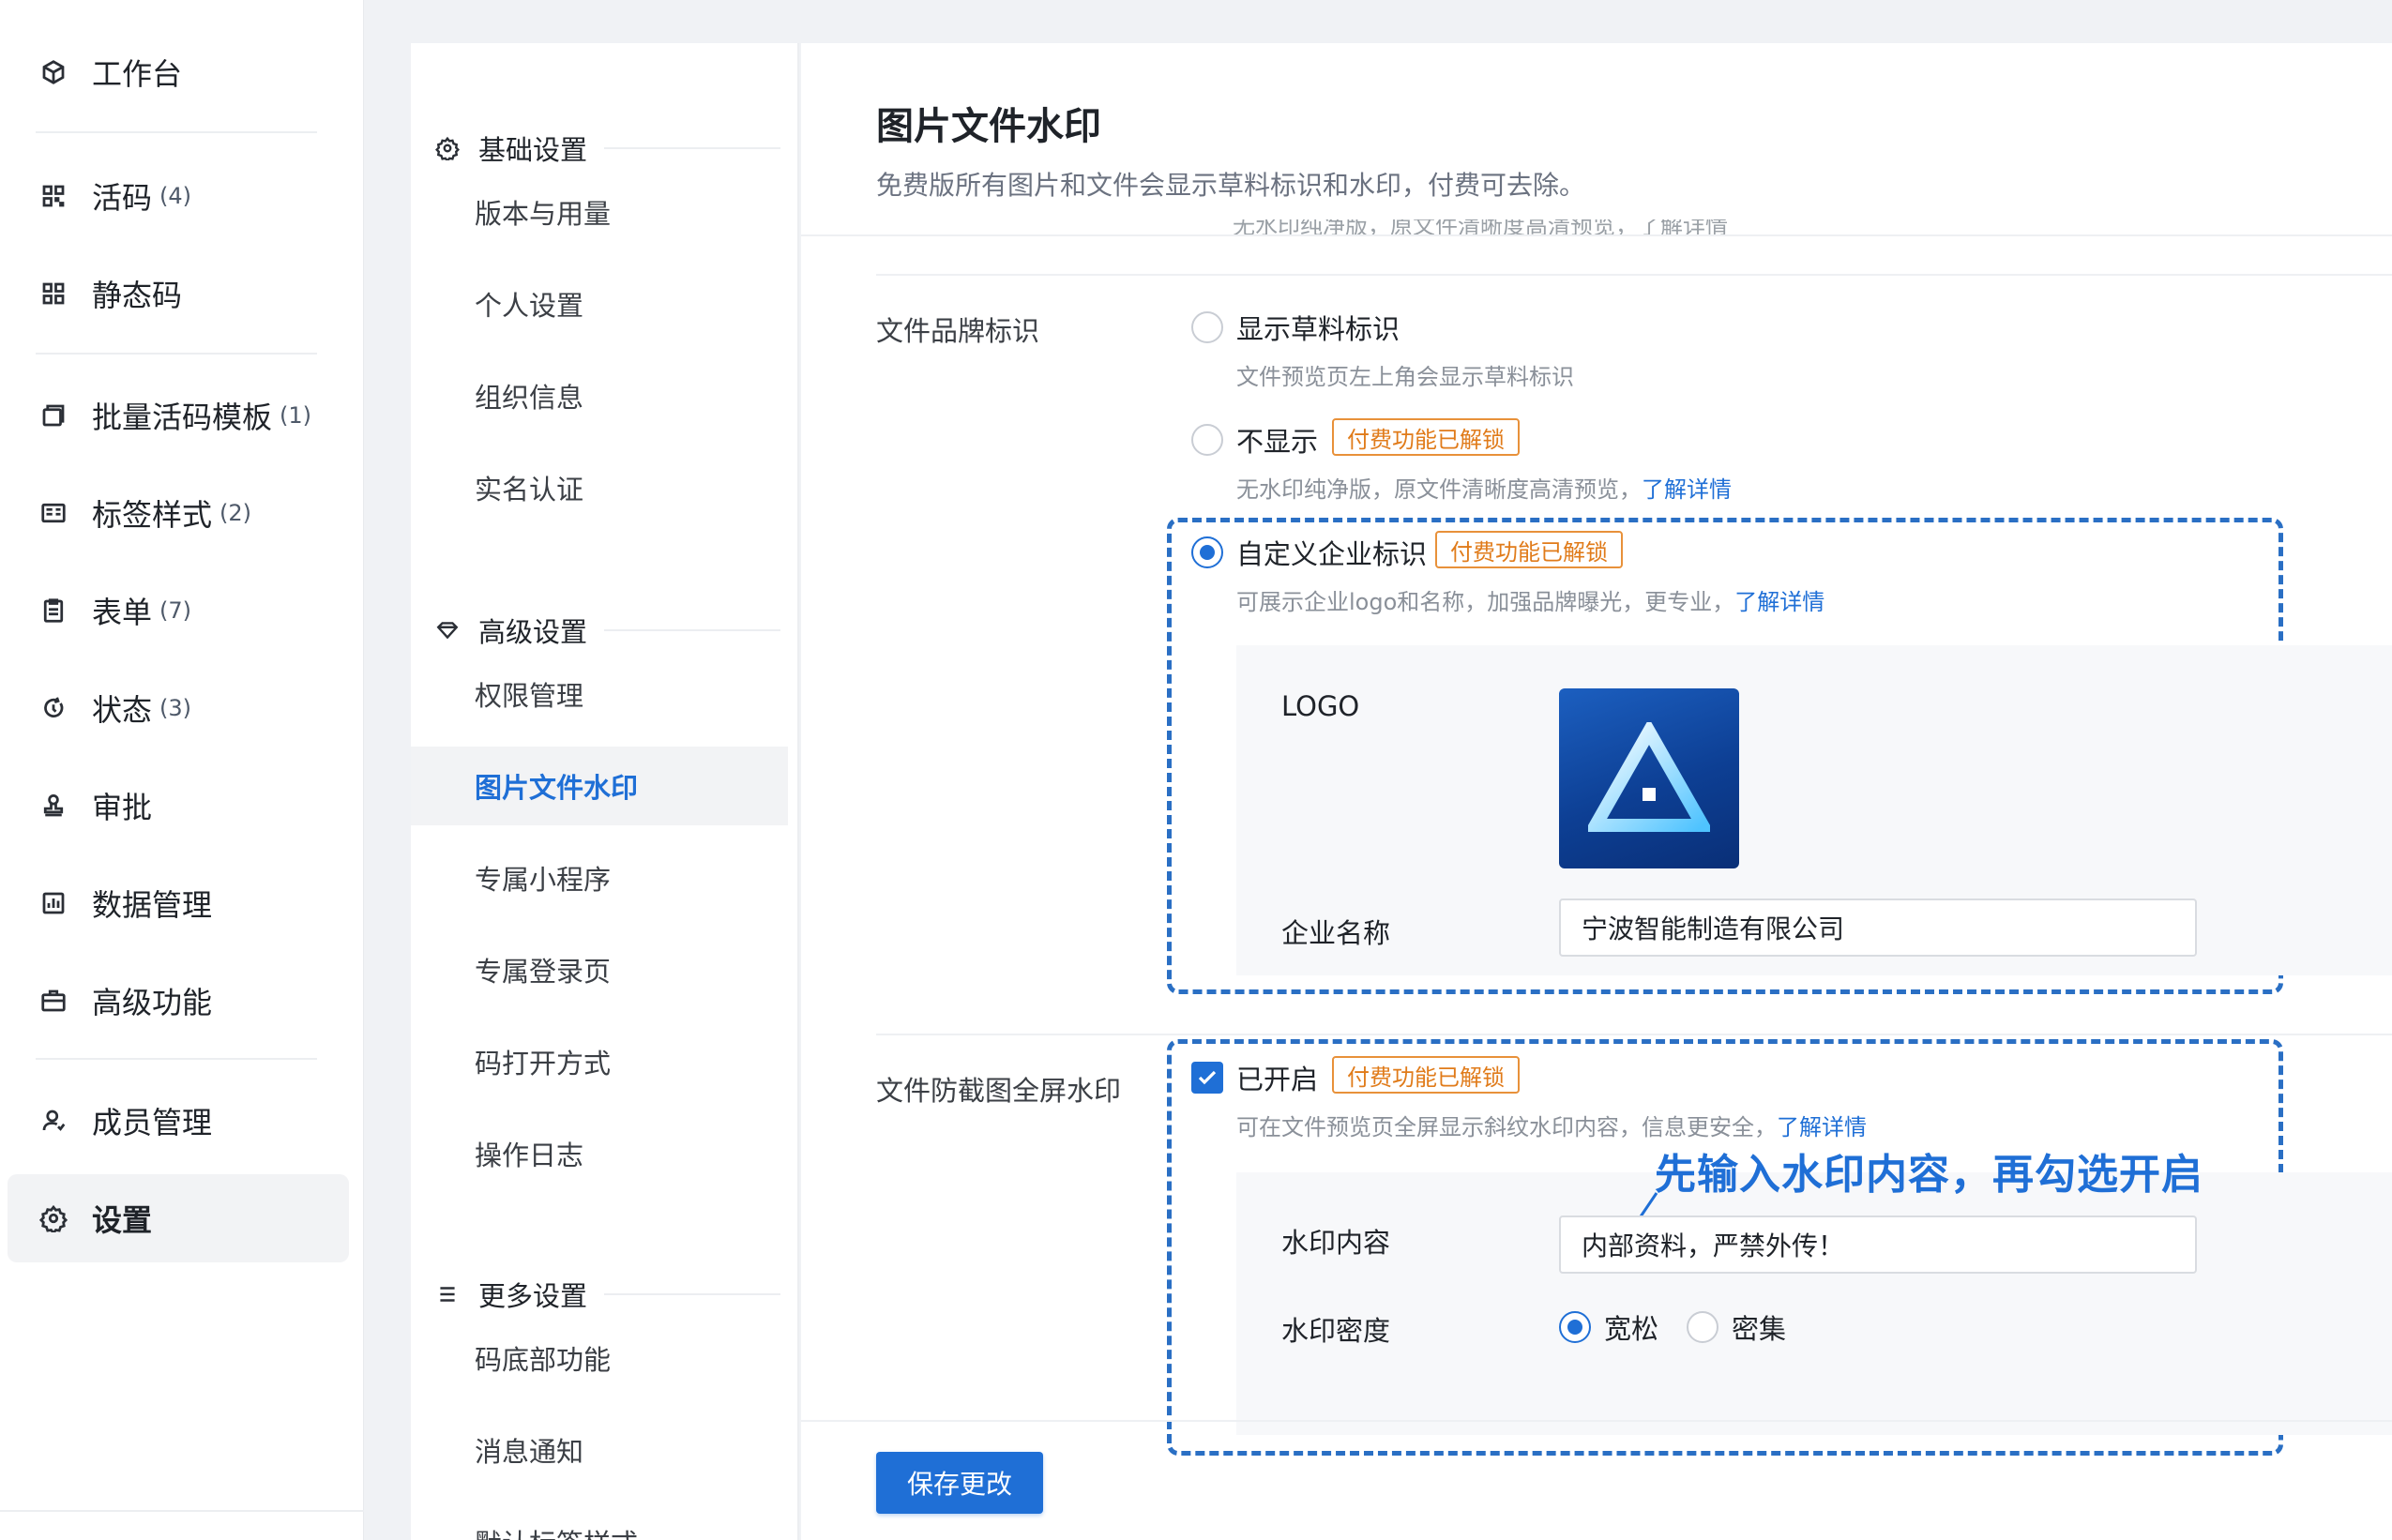 This screenshot has height=1540, width=2392. Describe the element at coordinates (599, 395) in the screenshot. I see `settings-item-organization: 组织信息` at that location.